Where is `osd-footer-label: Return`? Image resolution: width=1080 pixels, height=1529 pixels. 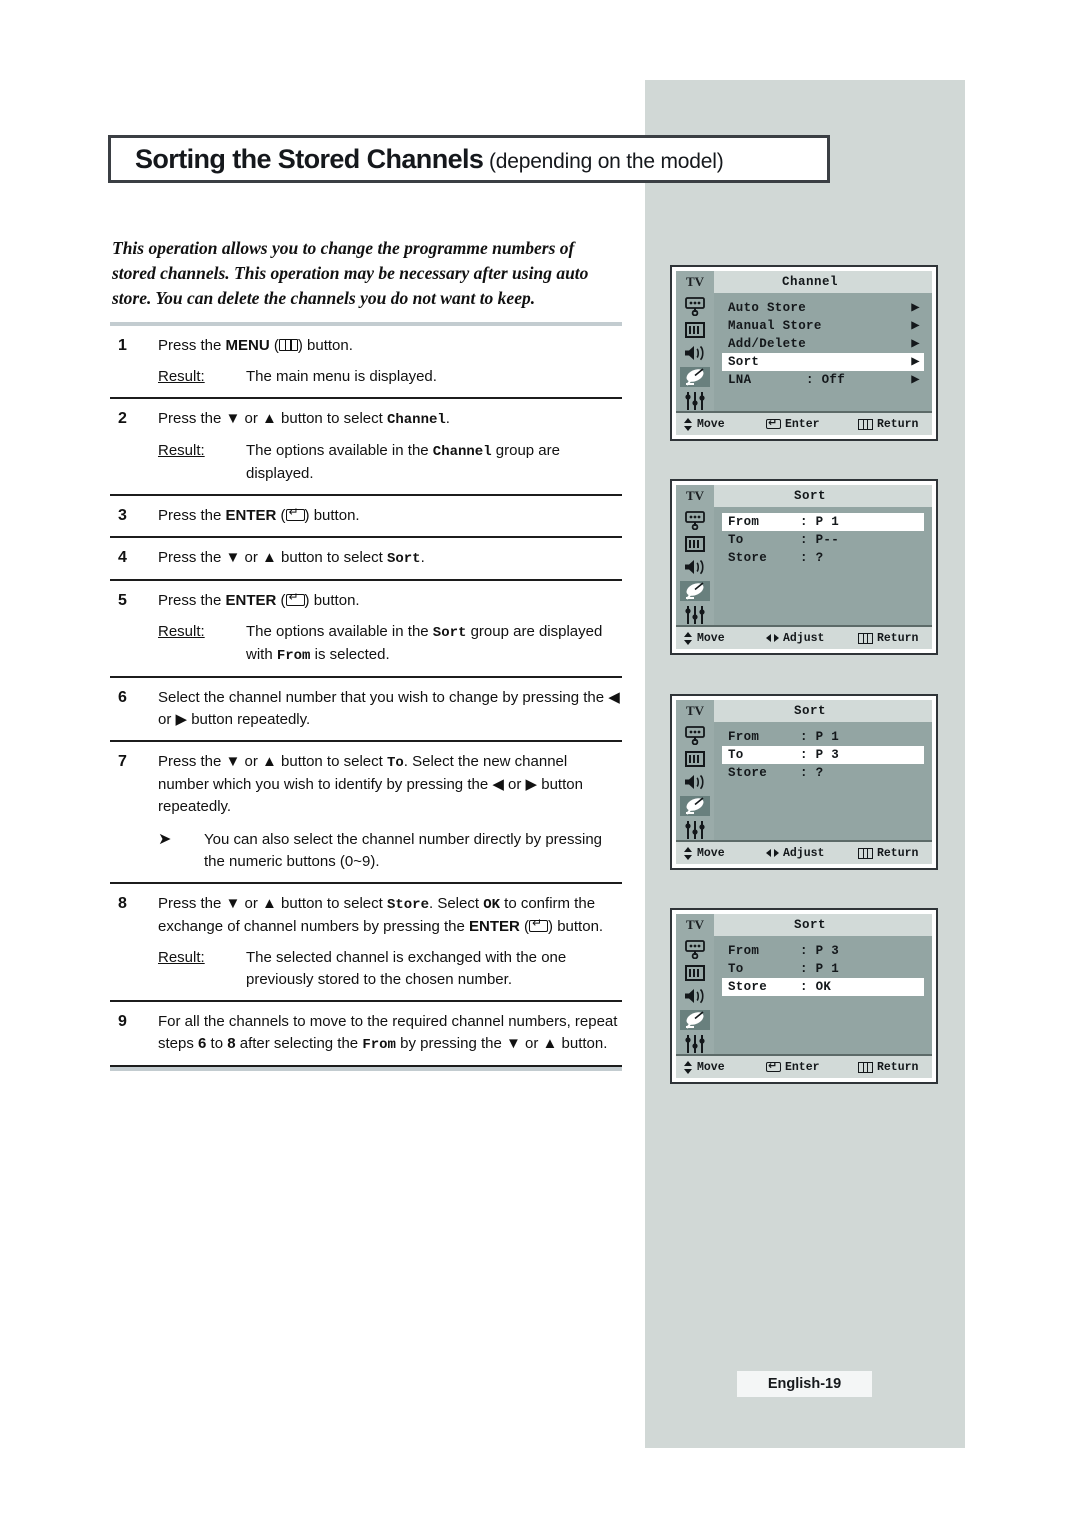 osd-footer-label: Return is located at coordinates (898, 1067).